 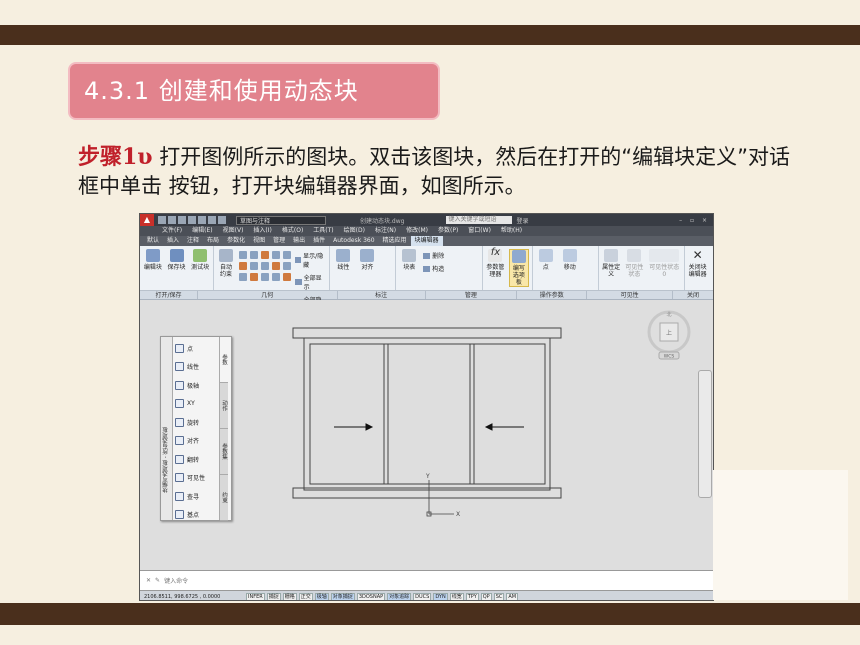 What do you see at coordinates (193, 241) in the screenshot?
I see `tab-annotate: 注释` at bounding box center [193, 241].